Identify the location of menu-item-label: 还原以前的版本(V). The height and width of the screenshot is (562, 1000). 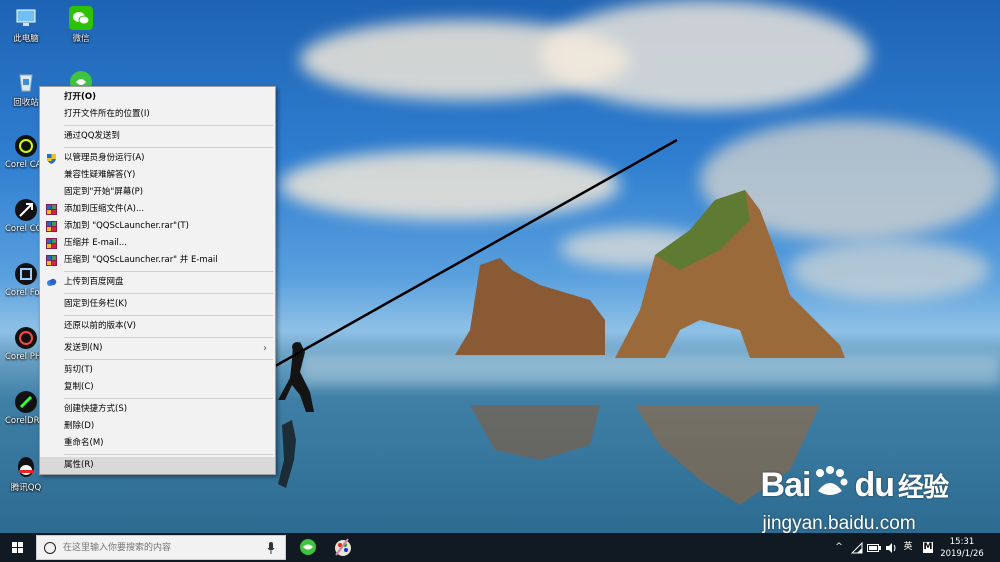
(100, 326).